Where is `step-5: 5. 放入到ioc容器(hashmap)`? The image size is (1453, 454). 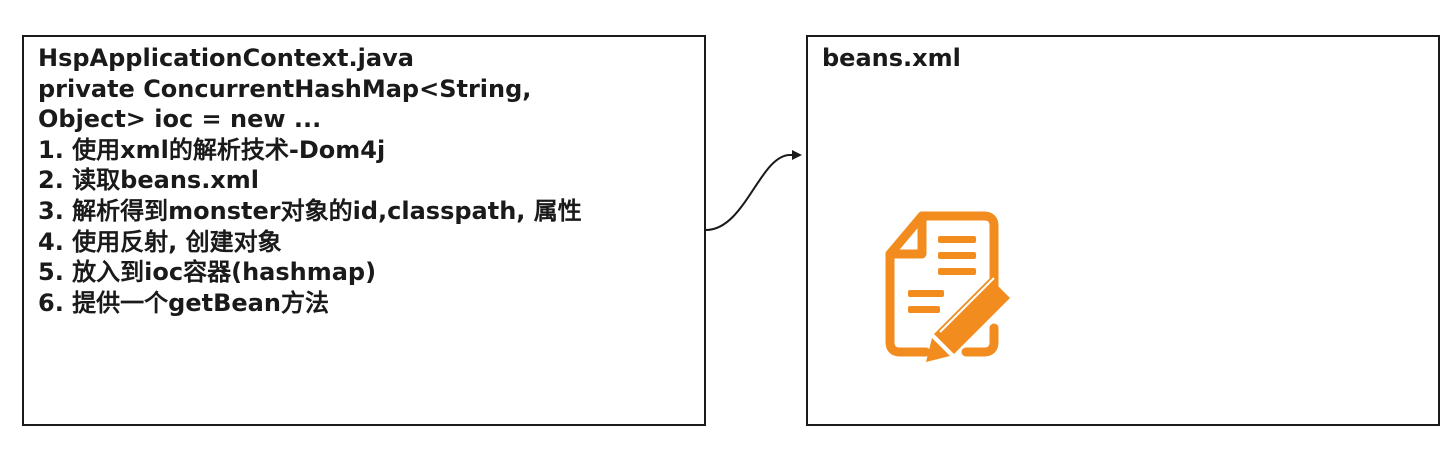 step-5: 5. 放入到ioc容器(hashmap) is located at coordinates (207, 272).